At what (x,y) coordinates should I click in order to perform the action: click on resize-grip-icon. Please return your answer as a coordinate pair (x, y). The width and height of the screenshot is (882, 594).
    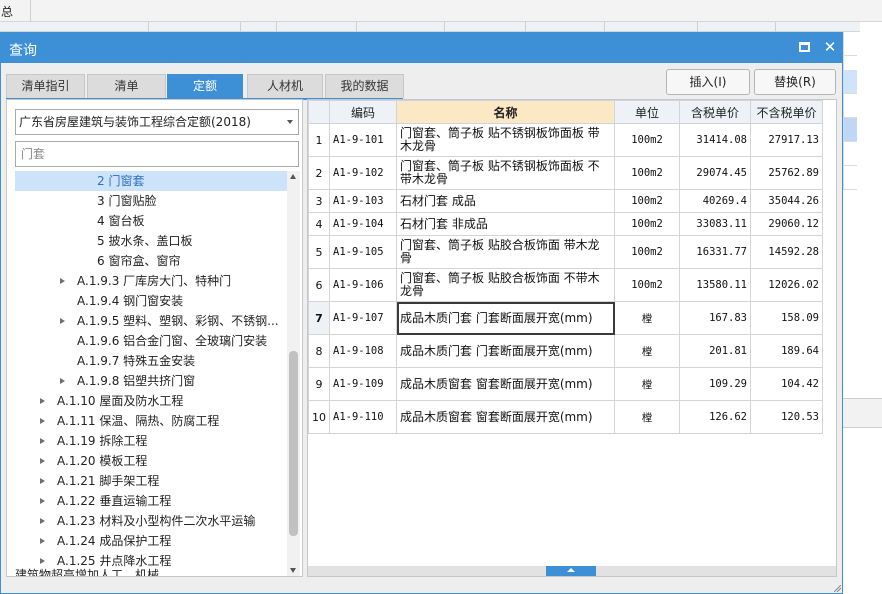
    Looking at the image, I should click on (837, 588).